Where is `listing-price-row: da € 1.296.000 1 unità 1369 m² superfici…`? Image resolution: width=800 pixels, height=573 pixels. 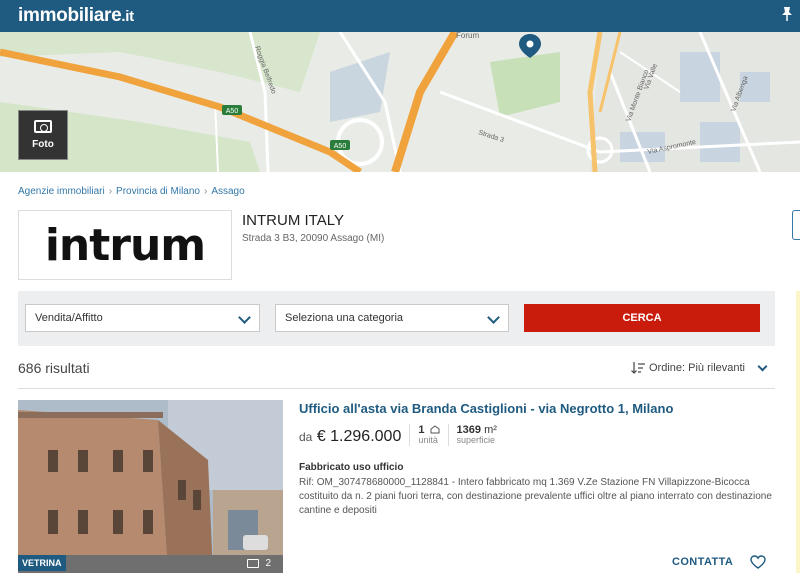 listing-price-row: da € 1.296.000 1 unità 1369 m² superfici… is located at coordinates (398, 435).